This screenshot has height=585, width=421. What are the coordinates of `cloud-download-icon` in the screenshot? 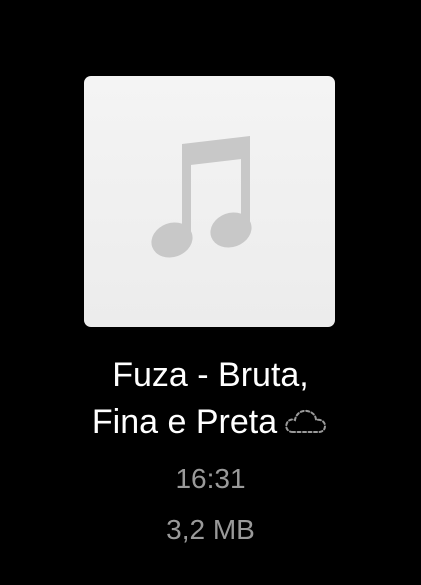 It's located at (306, 421).